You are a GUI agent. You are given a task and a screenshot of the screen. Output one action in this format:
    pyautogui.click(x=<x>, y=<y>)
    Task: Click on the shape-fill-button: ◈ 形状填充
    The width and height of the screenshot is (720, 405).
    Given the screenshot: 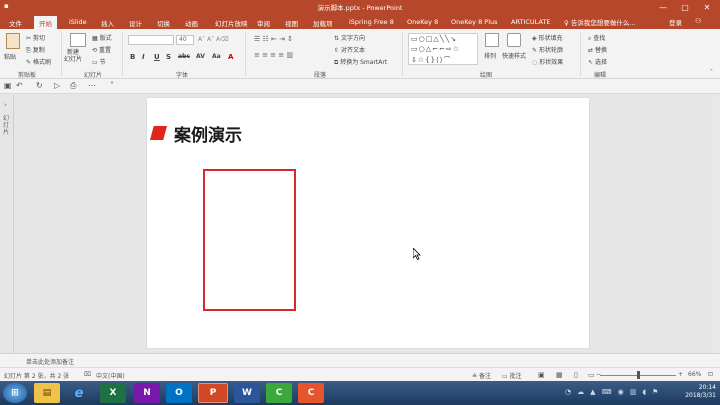 What is the action you would take?
    pyautogui.click(x=547, y=37)
    